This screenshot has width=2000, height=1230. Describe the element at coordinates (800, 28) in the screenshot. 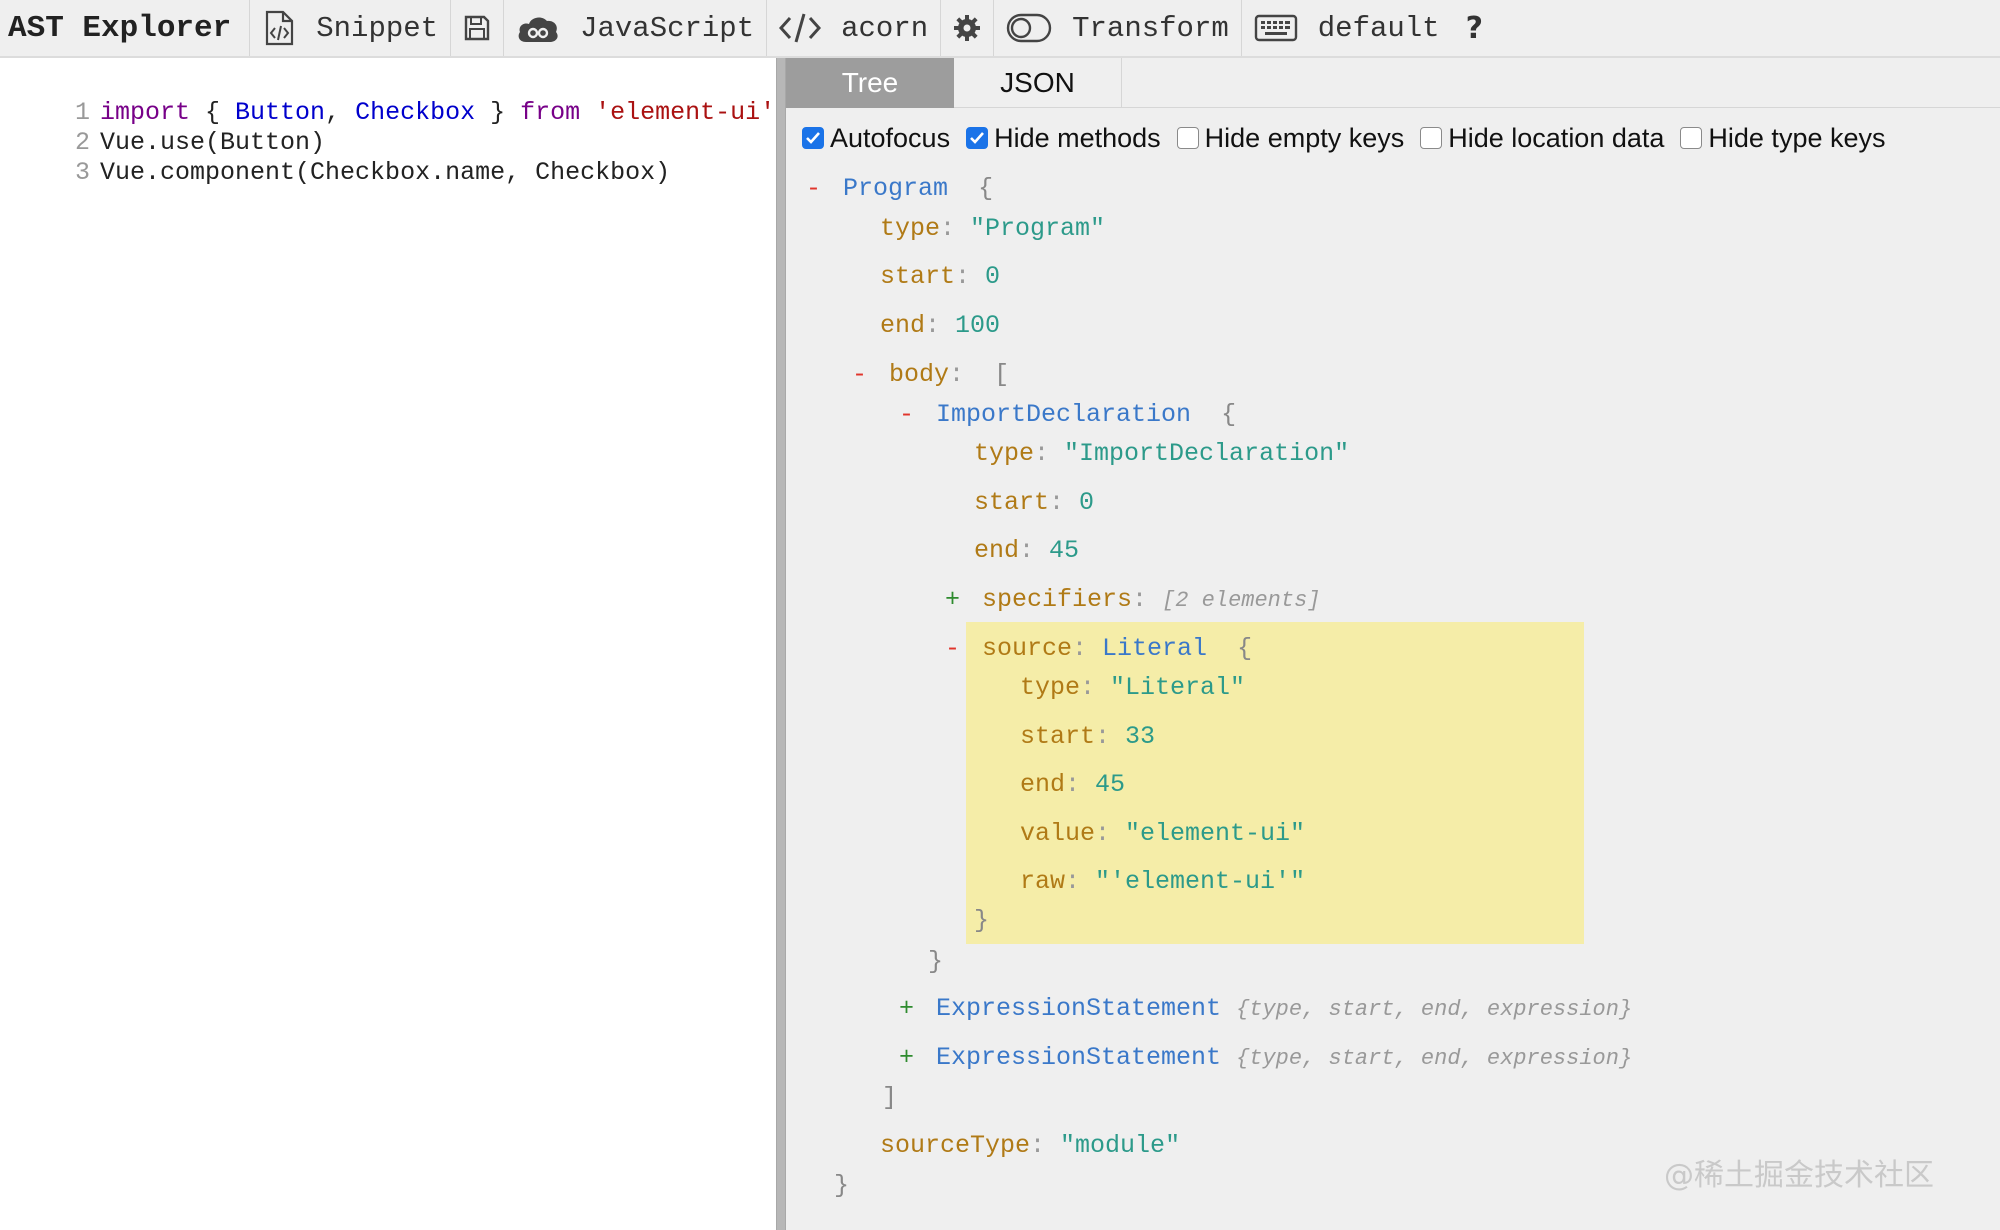

I see `code-brackets-icon` at that location.